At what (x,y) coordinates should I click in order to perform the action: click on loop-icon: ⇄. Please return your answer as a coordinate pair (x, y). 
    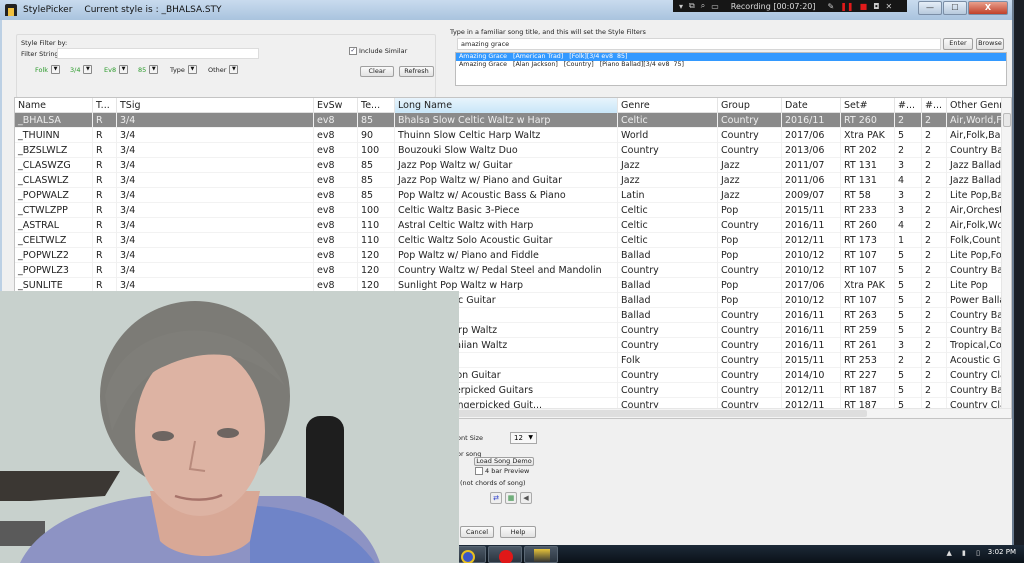
    Looking at the image, I should click on (496, 498).